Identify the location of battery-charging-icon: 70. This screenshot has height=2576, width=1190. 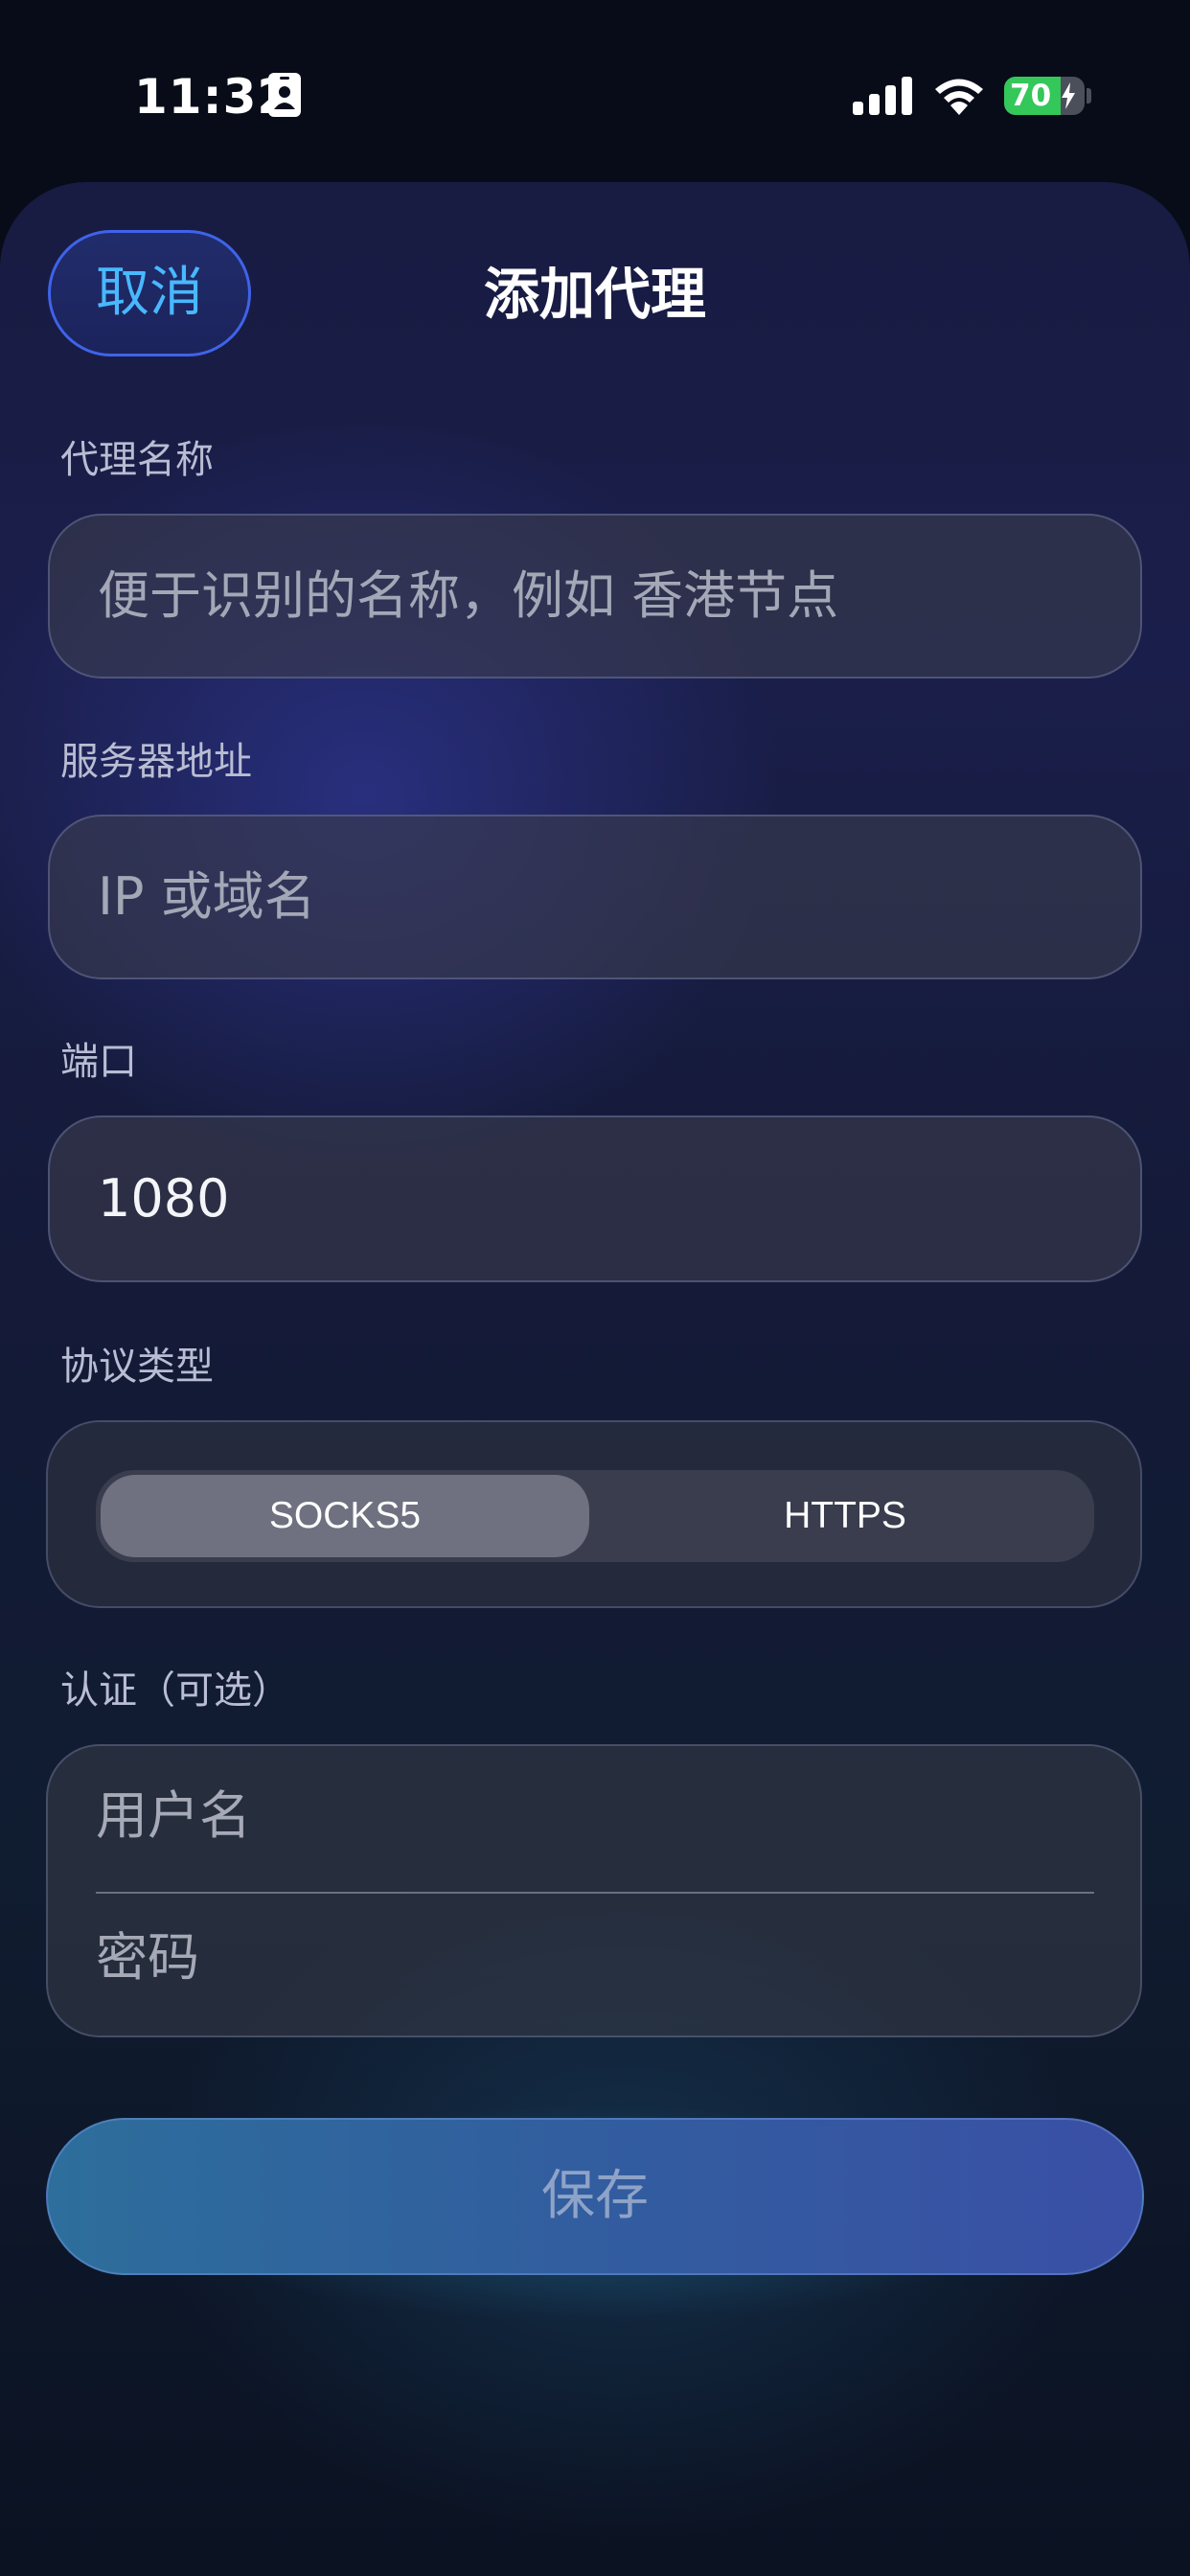
(1044, 96).